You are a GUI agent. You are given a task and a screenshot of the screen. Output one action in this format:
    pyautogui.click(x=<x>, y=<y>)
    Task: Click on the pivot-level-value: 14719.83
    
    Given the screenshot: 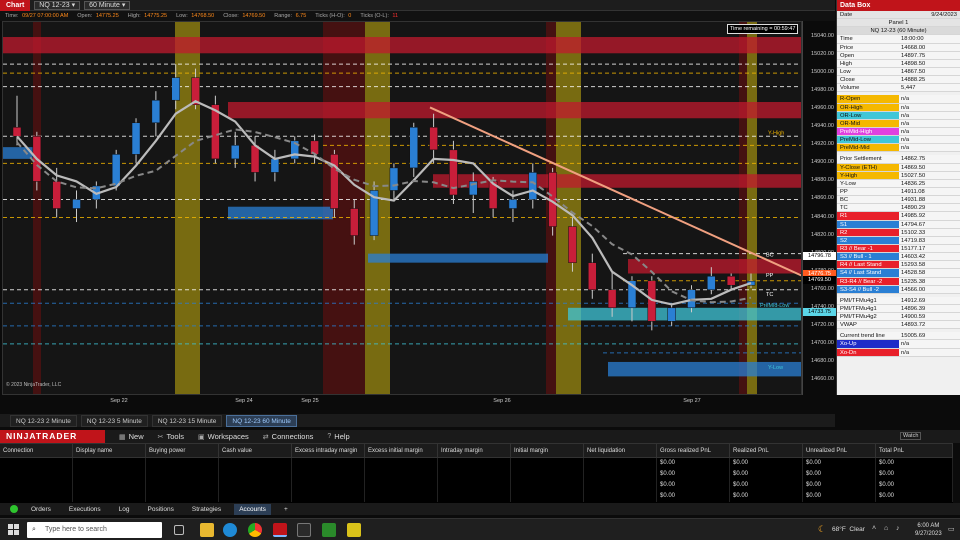 What is the action you would take?
    pyautogui.click(x=913, y=240)
    